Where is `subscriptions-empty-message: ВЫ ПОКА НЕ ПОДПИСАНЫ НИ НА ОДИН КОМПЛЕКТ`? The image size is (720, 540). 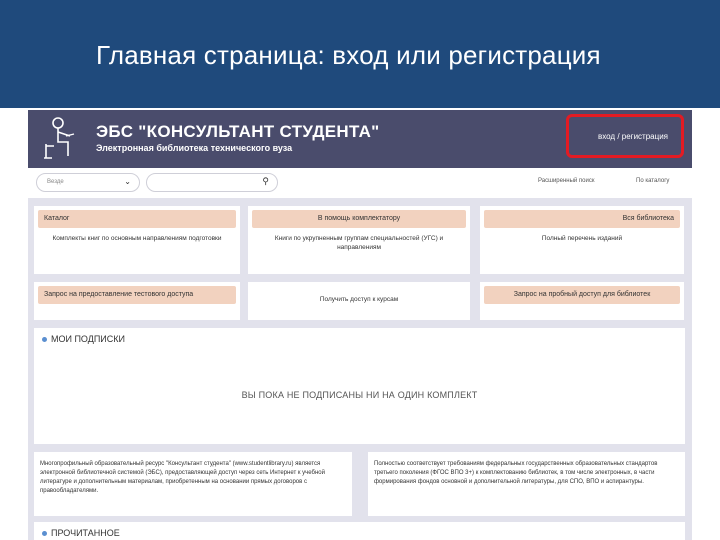
subscriptions-empty-message: ВЫ ПОКА НЕ ПОДПИСАНЫ НИ НА ОДИН КОМПЛЕКТ is located at coordinates (359, 395).